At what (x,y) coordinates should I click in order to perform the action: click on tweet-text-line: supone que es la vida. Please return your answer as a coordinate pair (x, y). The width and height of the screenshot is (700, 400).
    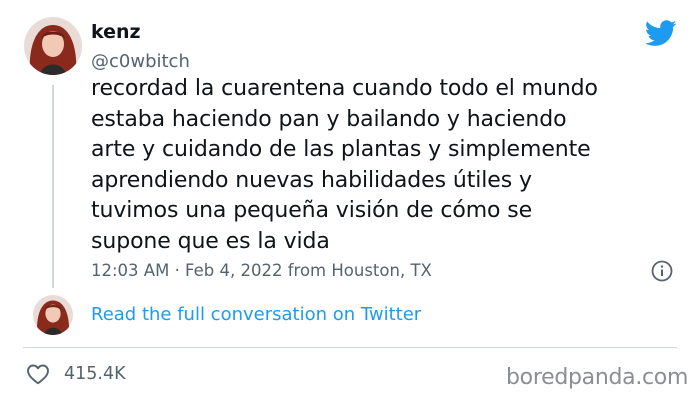
    Looking at the image, I should click on (210, 241).